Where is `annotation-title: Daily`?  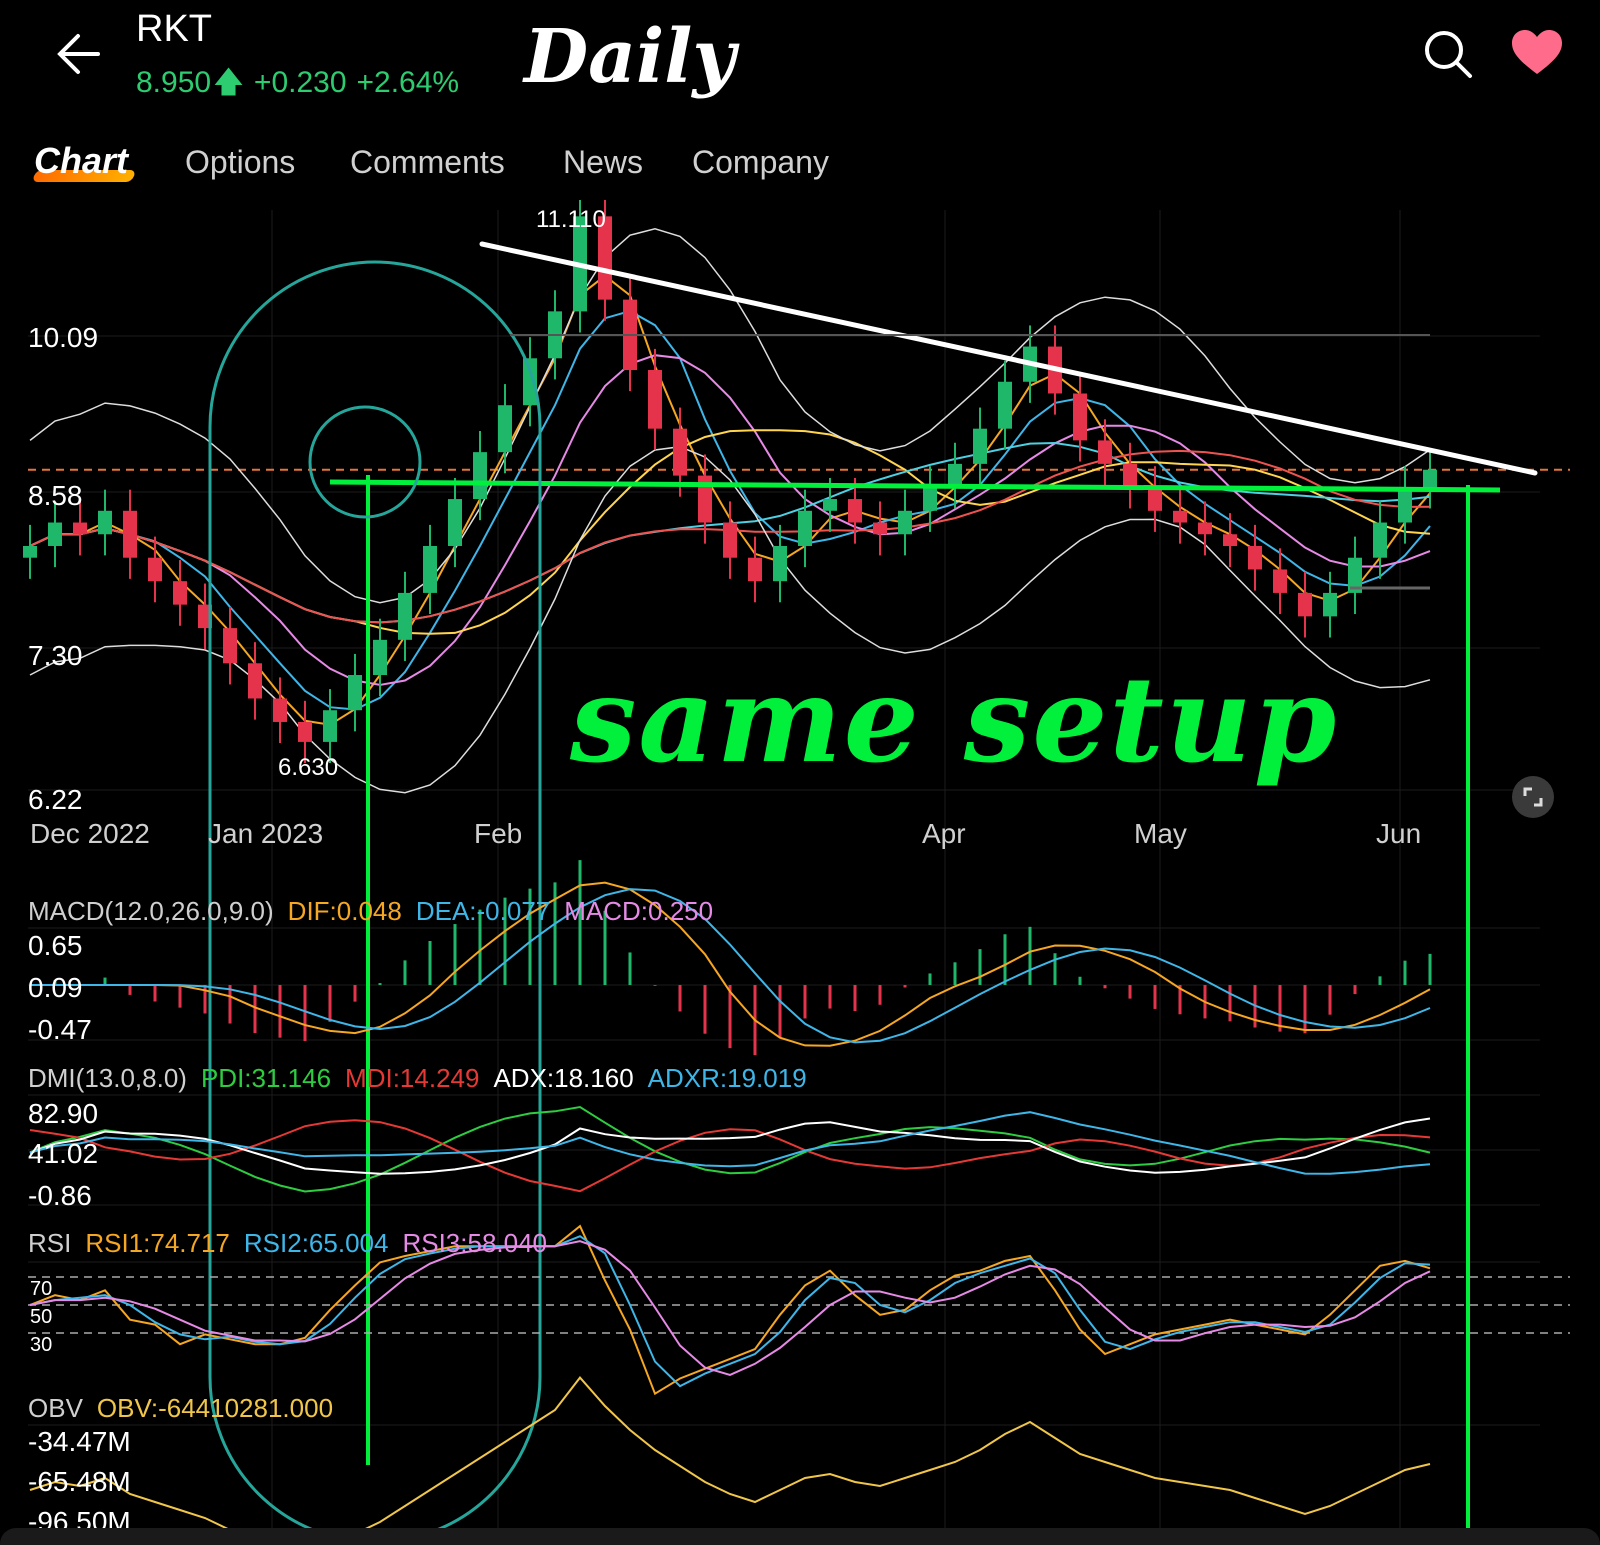
annotation-title: Daily is located at coordinates (630, 57).